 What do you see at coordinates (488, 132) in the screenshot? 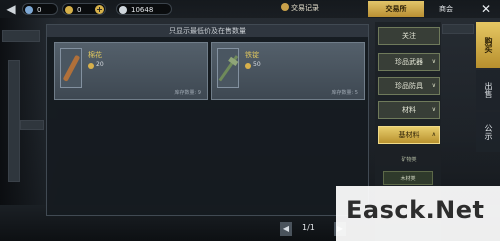
I see `tab-public: 公示` at bounding box center [488, 132].